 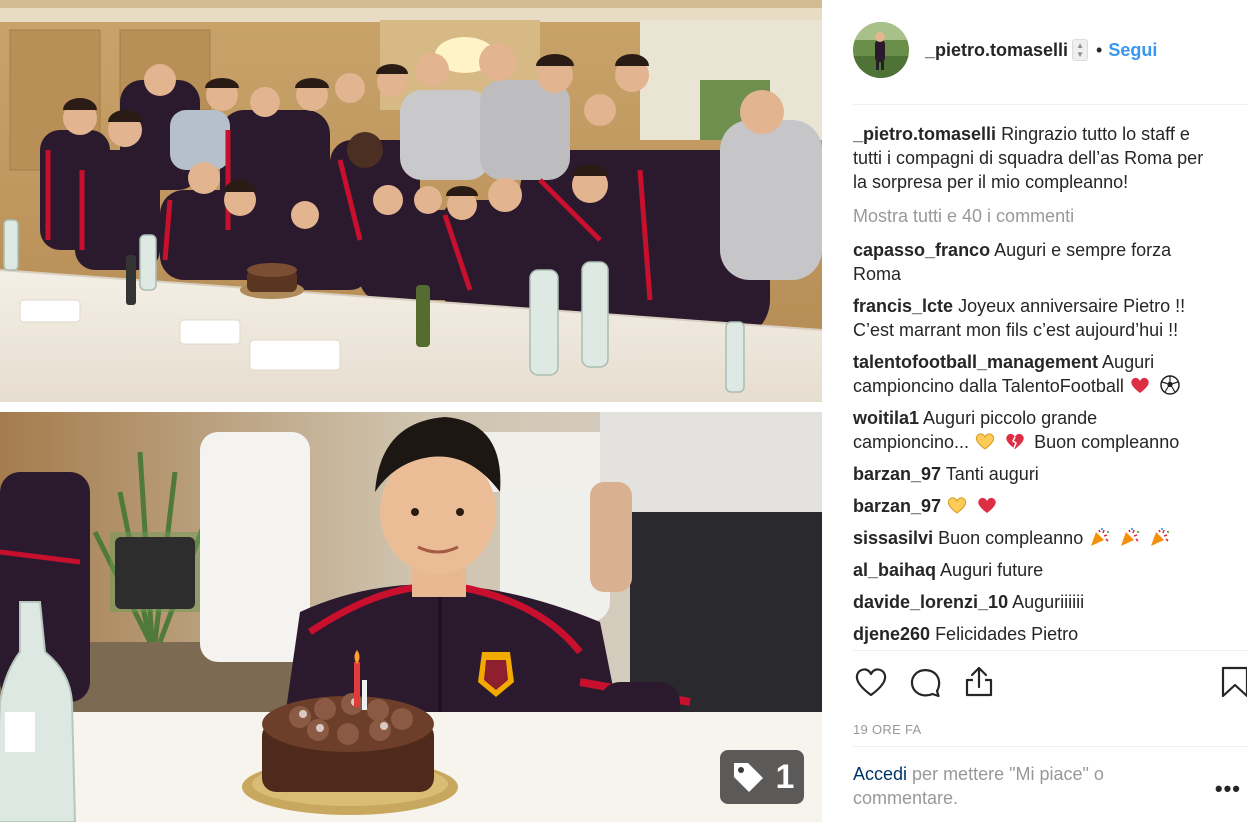 I want to click on comment-item: djene260 Felicidades Pietro, so click(x=1033, y=634).